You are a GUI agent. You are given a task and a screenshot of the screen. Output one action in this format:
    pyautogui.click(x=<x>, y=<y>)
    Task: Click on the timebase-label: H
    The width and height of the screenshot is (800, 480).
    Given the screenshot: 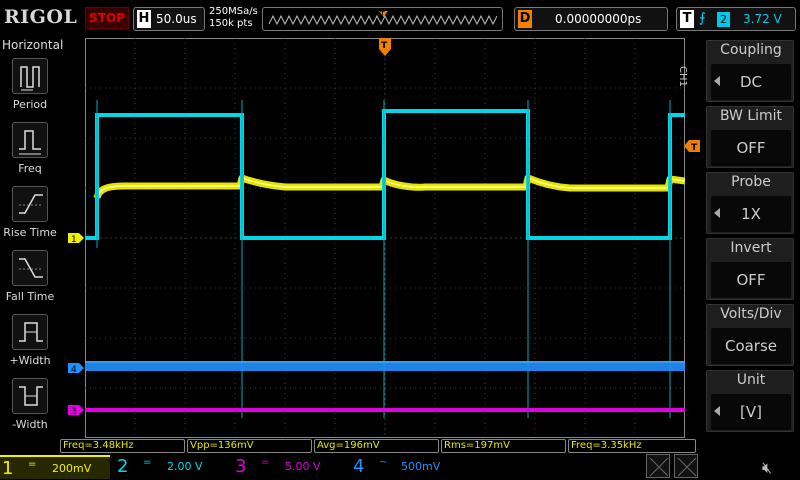 What is the action you would take?
    pyautogui.click(x=144, y=19)
    